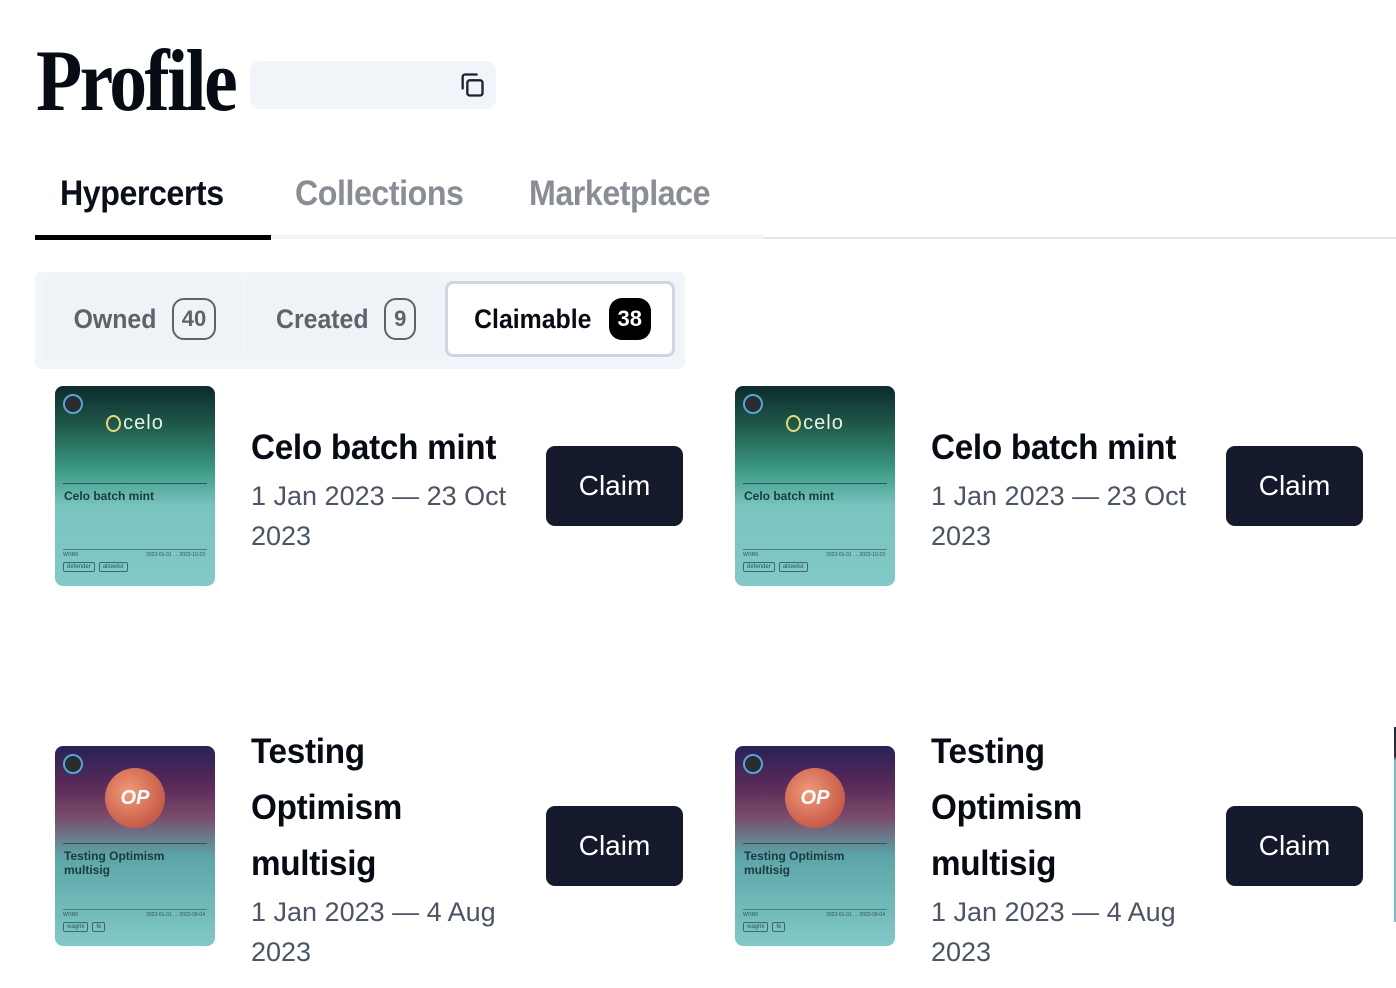 This screenshot has width=1396, height=988. What do you see at coordinates (194, 319) in the screenshot?
I see `owned-count-badge: 40` at bounding box center [194, 319].